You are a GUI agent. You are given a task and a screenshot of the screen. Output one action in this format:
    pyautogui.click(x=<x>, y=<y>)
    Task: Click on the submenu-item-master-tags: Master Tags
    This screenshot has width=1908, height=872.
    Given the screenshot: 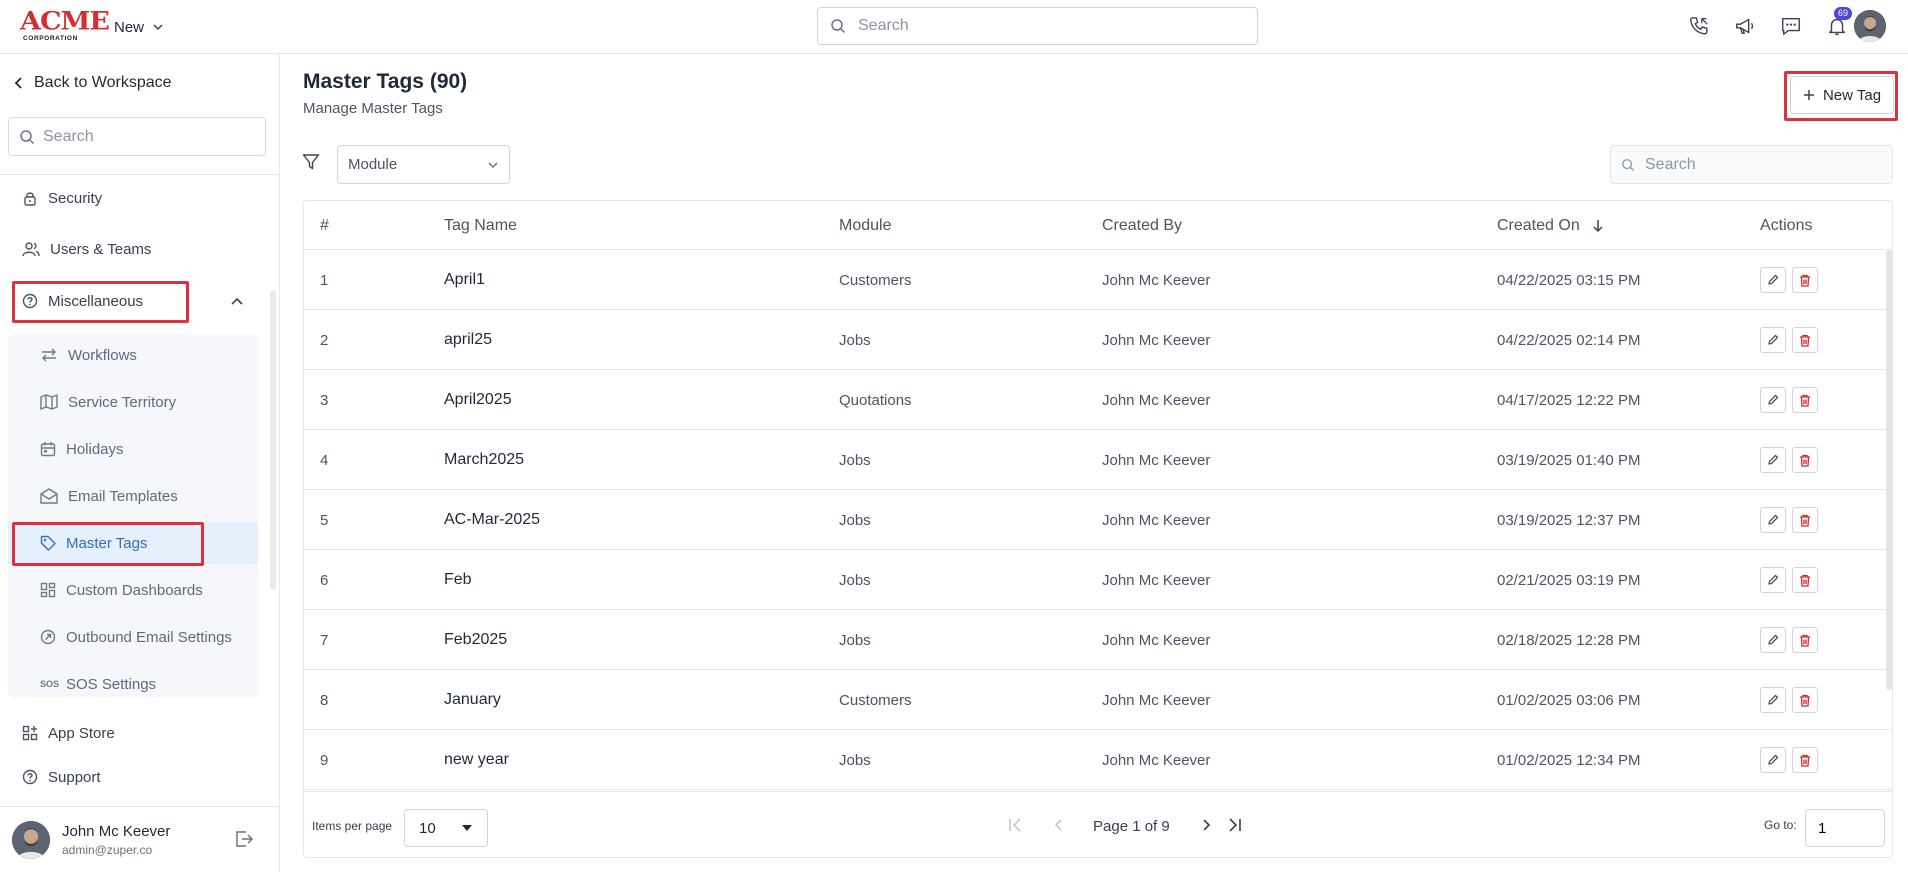 What is the action you would take?
    pyautogui.click(x=133, y=543)
    